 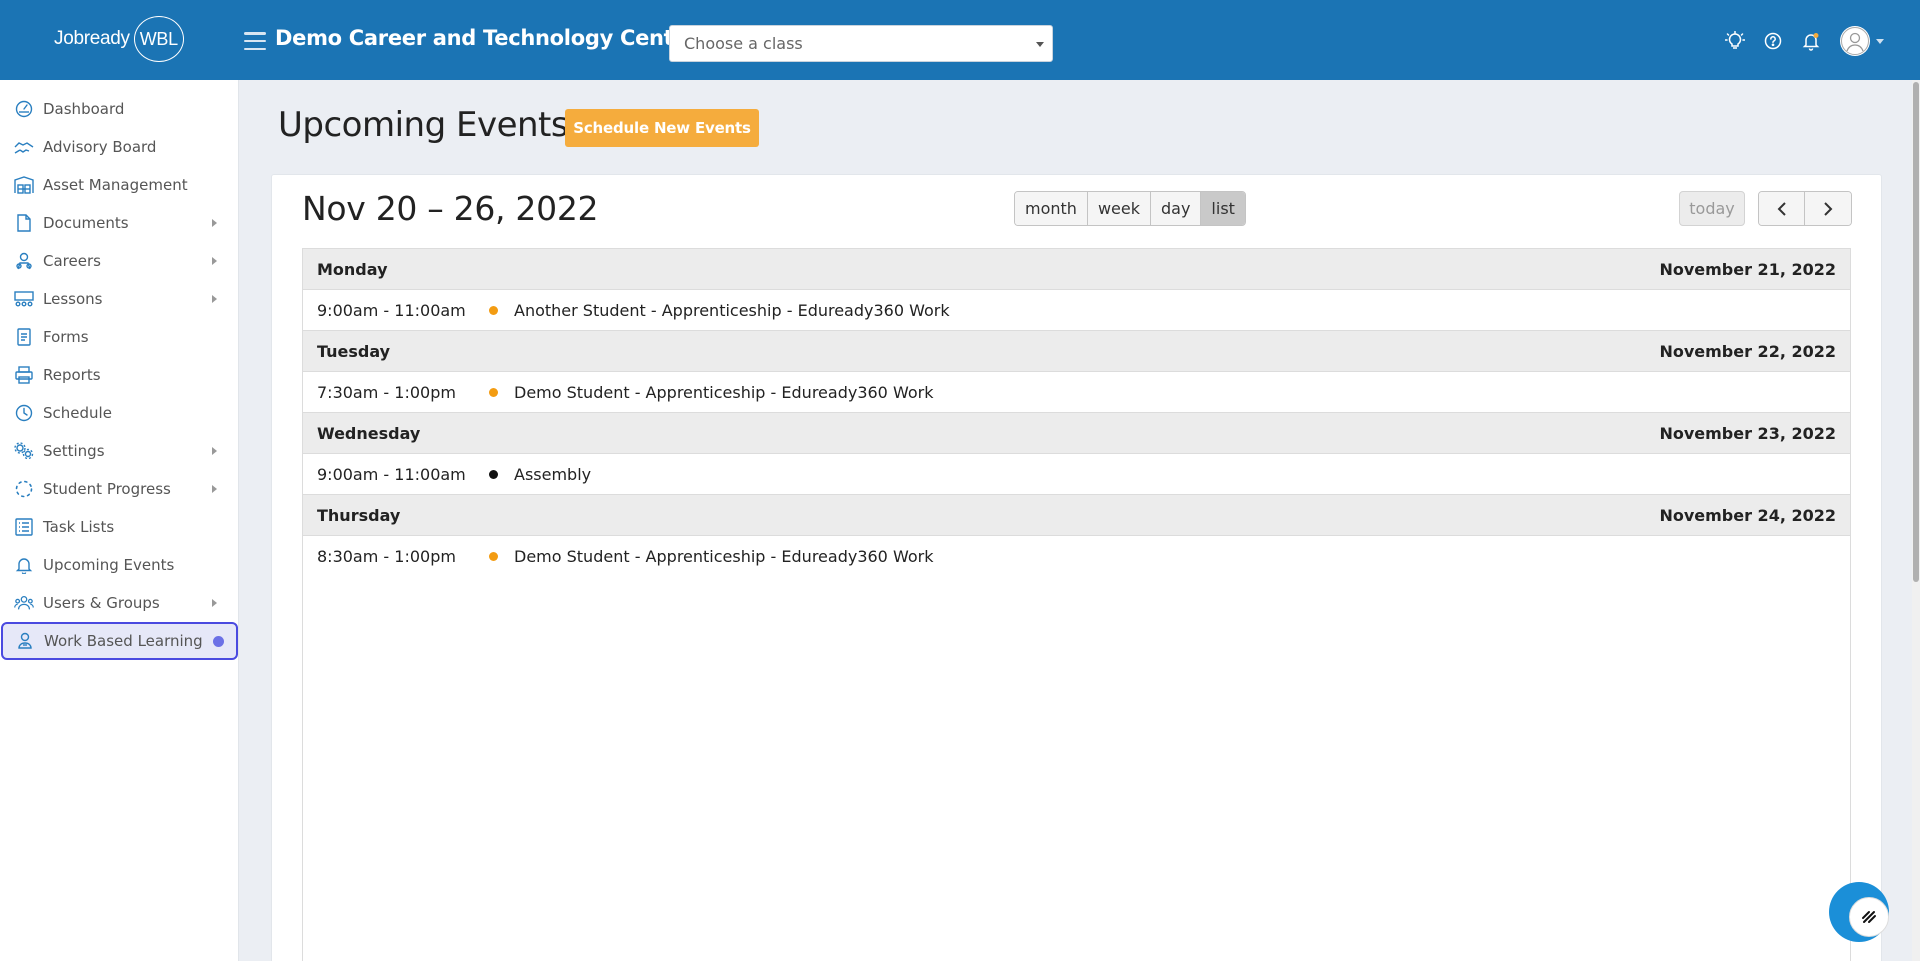 I want to click on date-range-title: Nov 20 – 26, 2022, so click(x=450, y=208).